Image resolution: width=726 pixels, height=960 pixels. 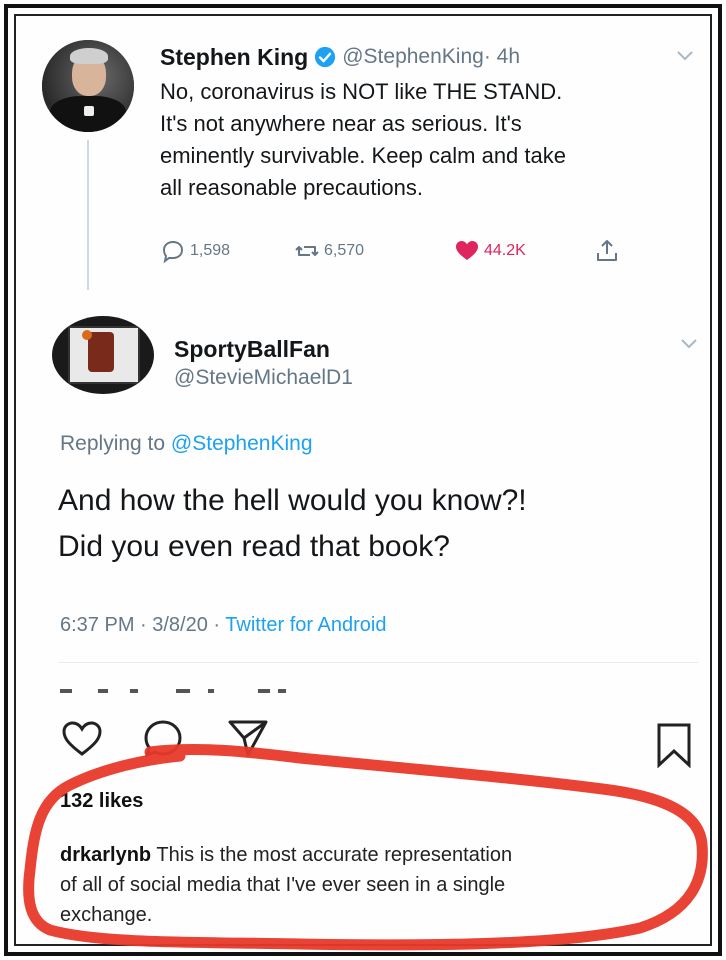 I want to click on tweet-text-line: It's not anywhere near as serious. It's, so click(x=341, y=123).